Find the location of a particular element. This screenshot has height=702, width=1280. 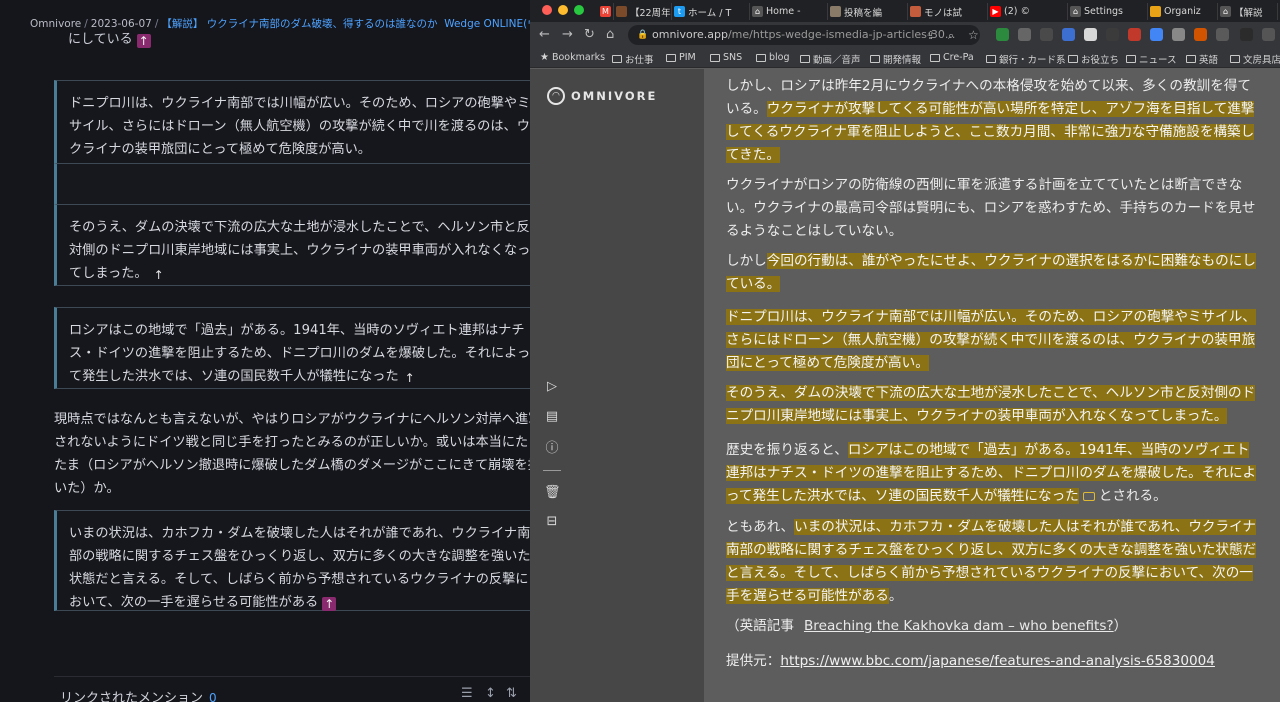

favicon is located at coordinates (621, 11).